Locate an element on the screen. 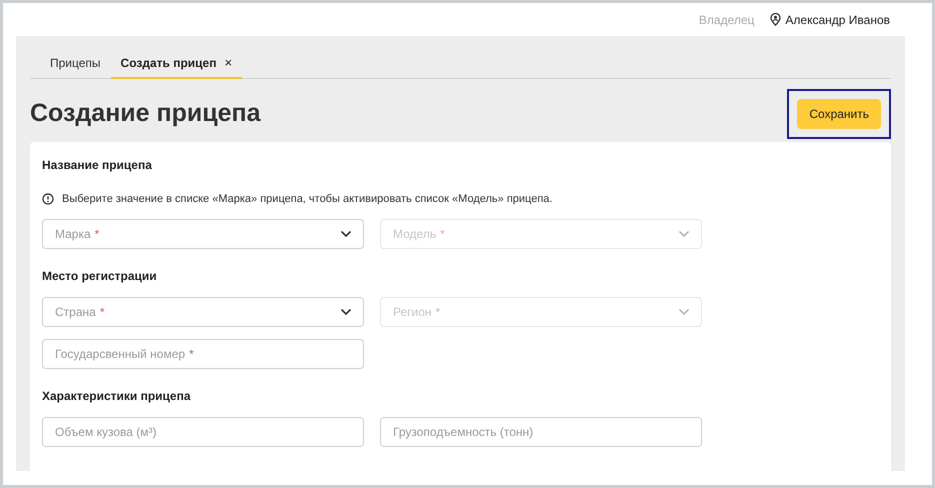 The image size is (935, 488). section-heading: Место регистрации is located at coordinates (100, 276).